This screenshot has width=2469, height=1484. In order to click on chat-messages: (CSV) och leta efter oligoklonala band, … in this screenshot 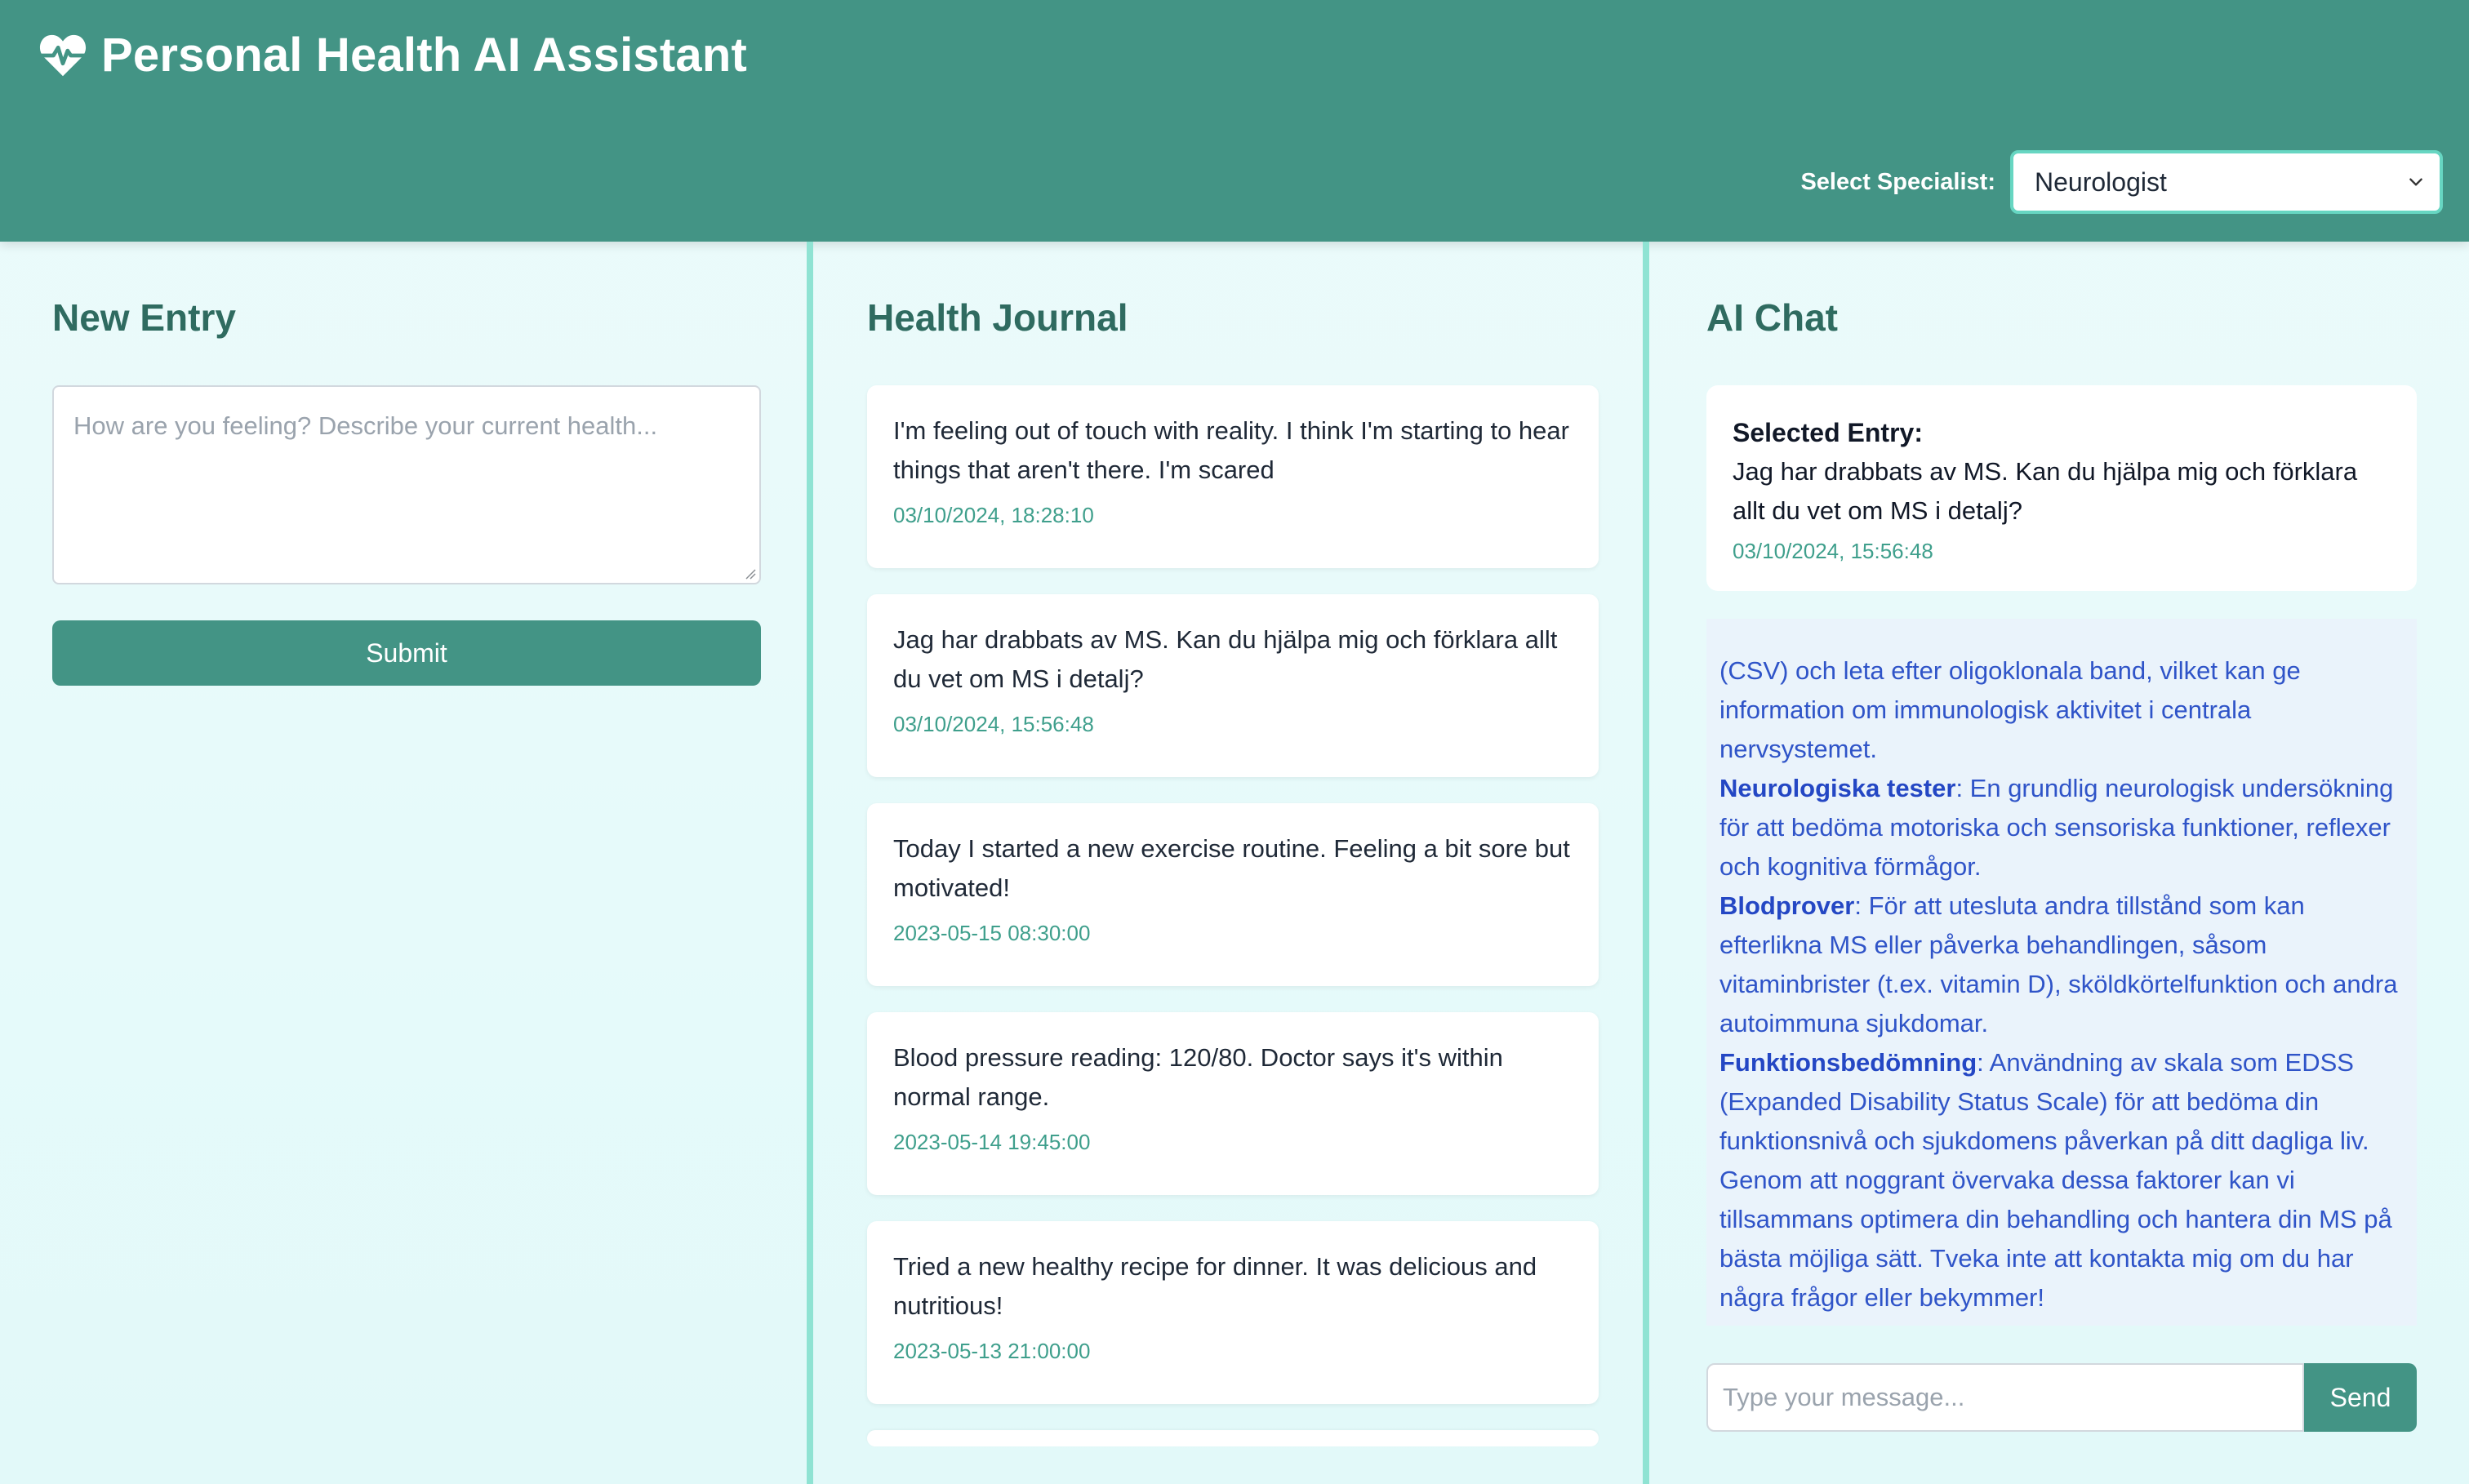, I will do `click(2061, 972)`.